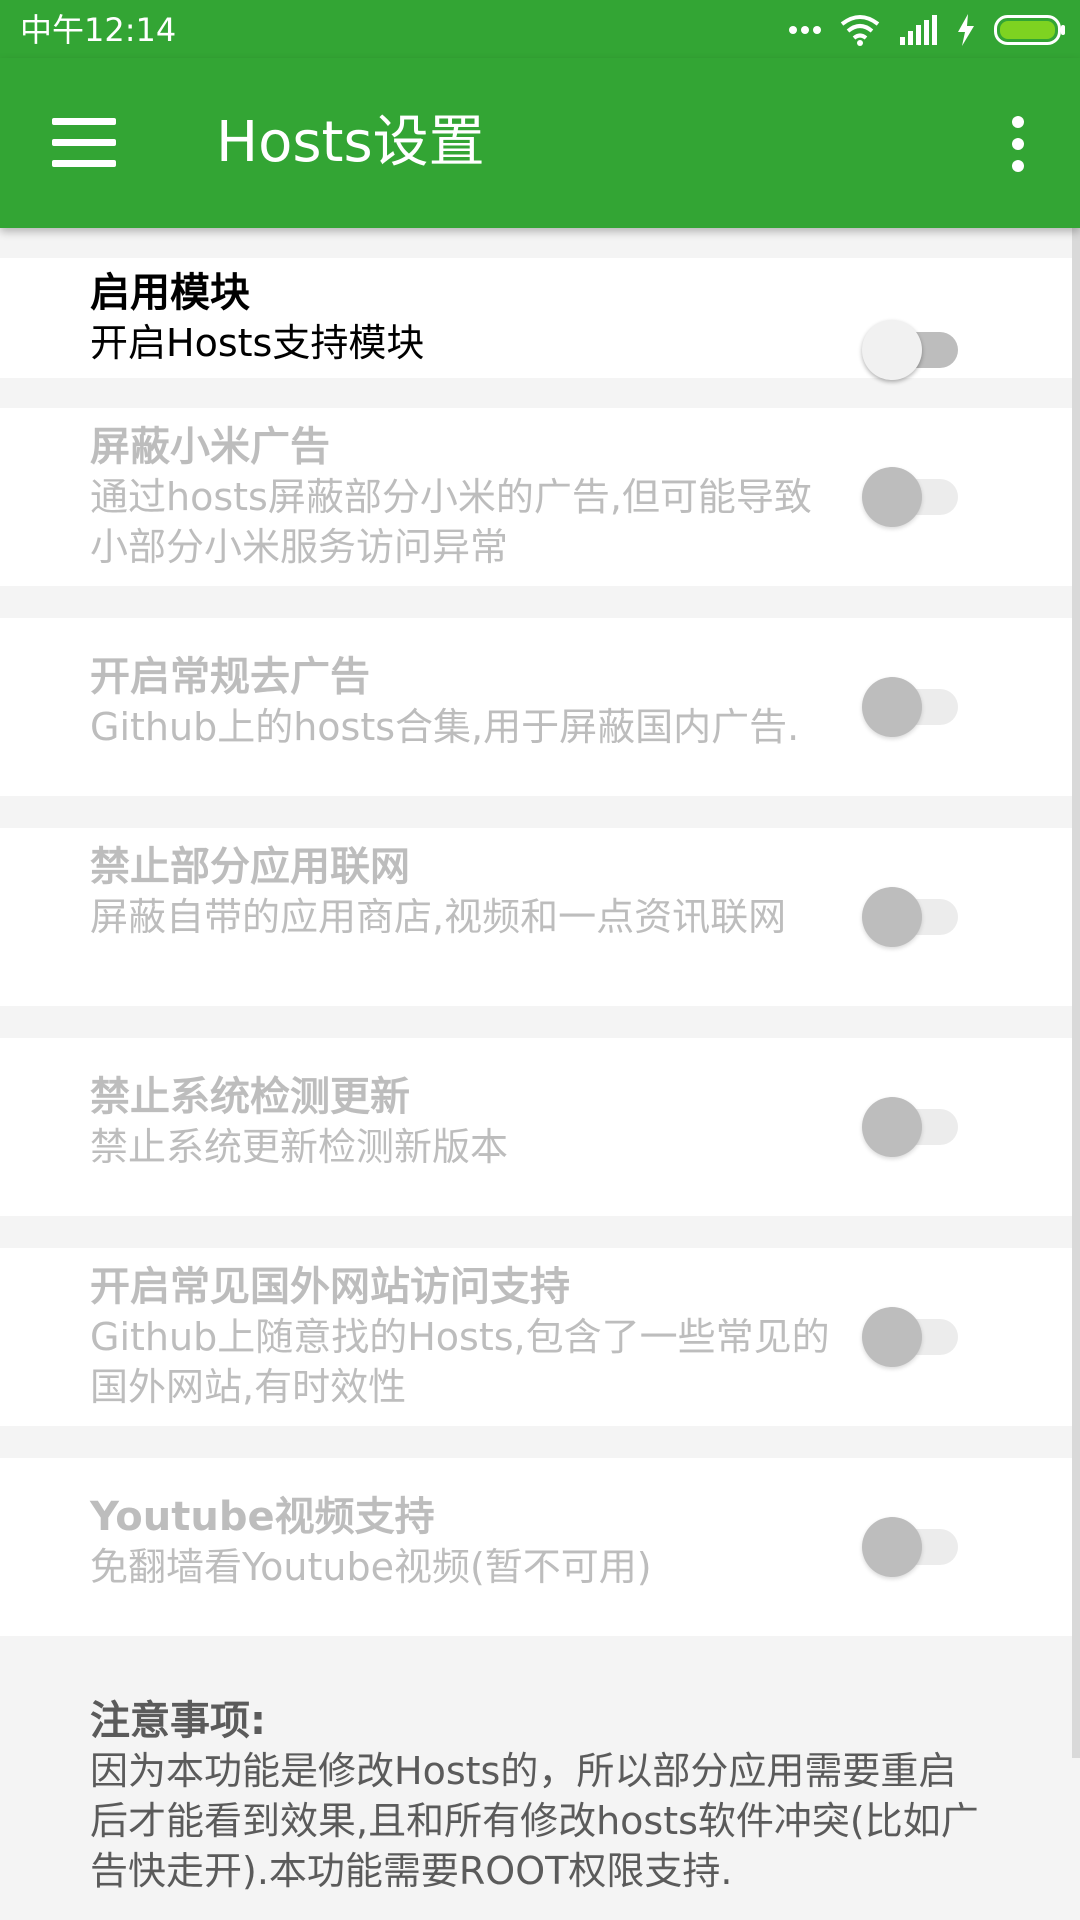  Describe the element at coordinates (966, 30) in the screenshot. I see `charging-icon` at that location.